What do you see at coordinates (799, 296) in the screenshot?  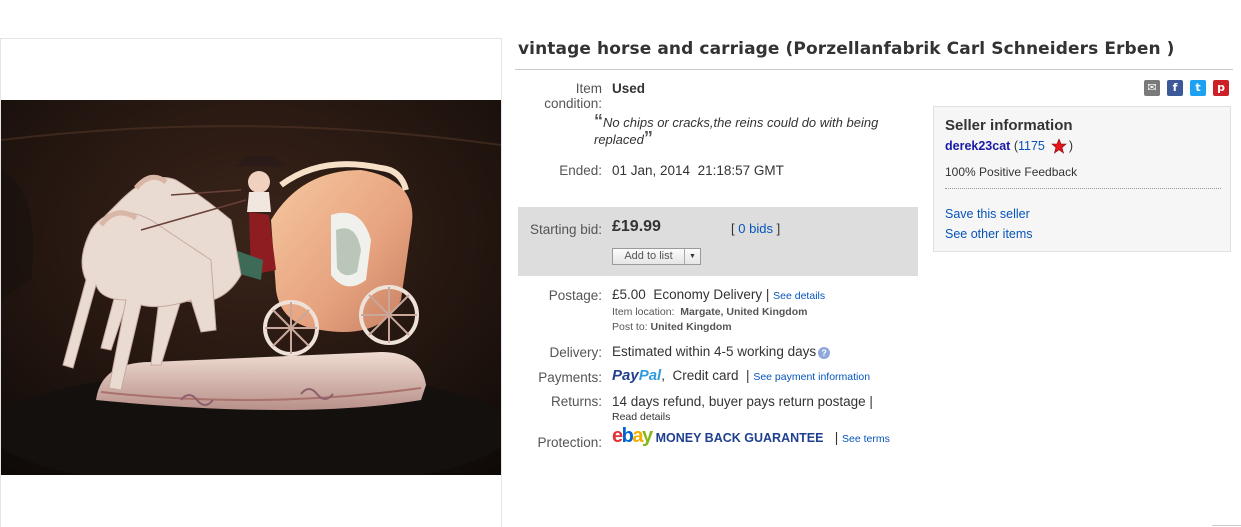 I see `postage-details-link: See details` at bounding box center [799, 296].